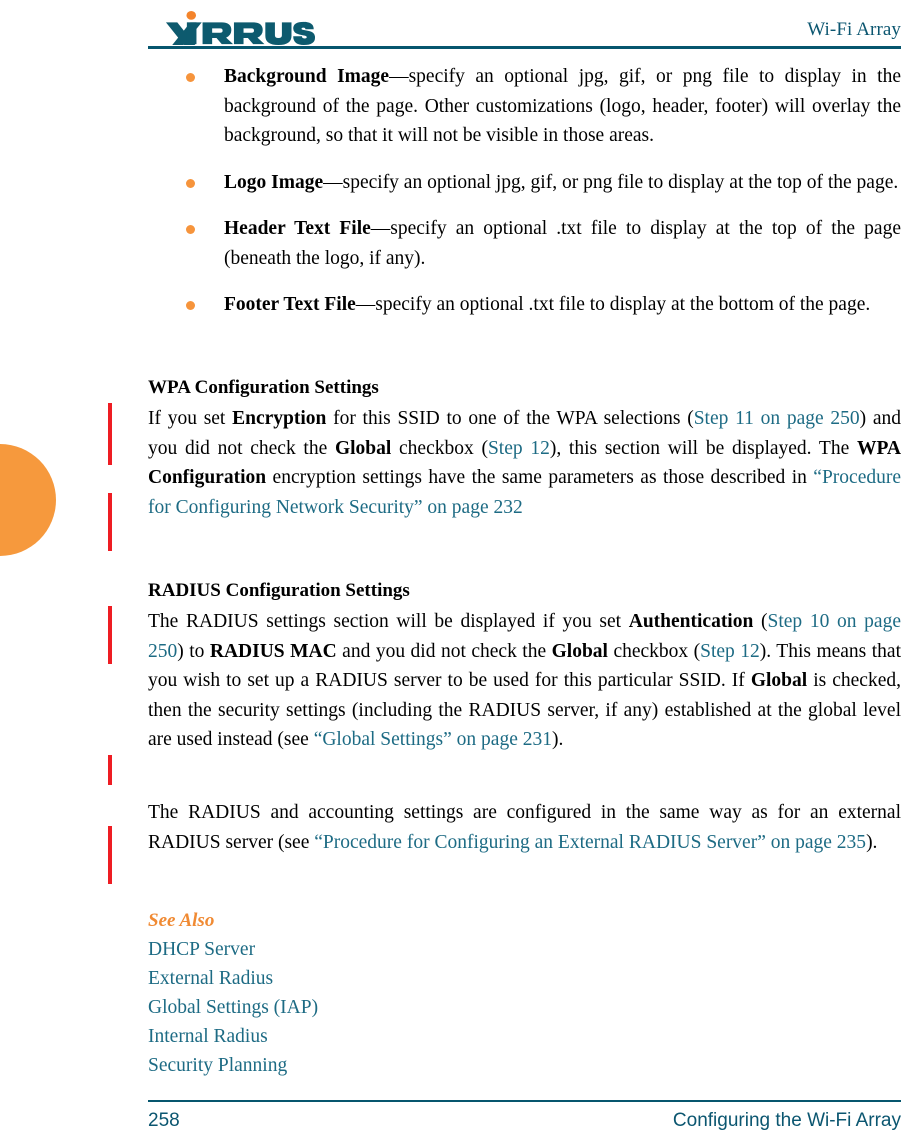 The height and width of the screenshot is (1137, 901). Describe the element at coordinates (524, 1036) in the screenshot. I see `see-also-link-internal-radius: Internal Radius` at that location.